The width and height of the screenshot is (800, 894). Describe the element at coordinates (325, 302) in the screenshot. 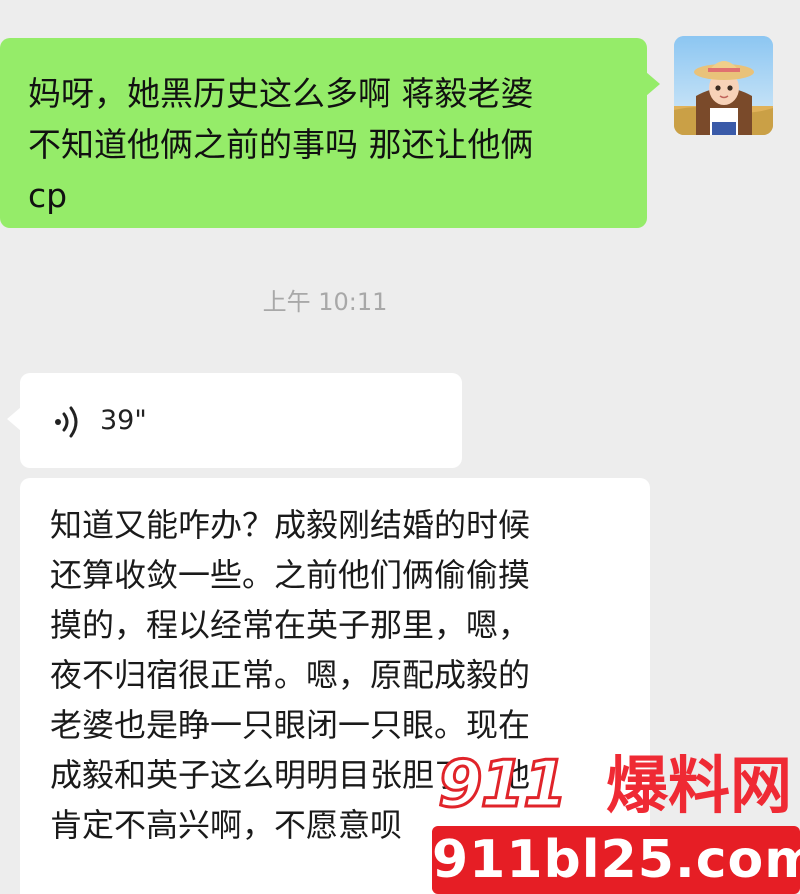

I see `message-timestamp: 上午 10:11` at that location.